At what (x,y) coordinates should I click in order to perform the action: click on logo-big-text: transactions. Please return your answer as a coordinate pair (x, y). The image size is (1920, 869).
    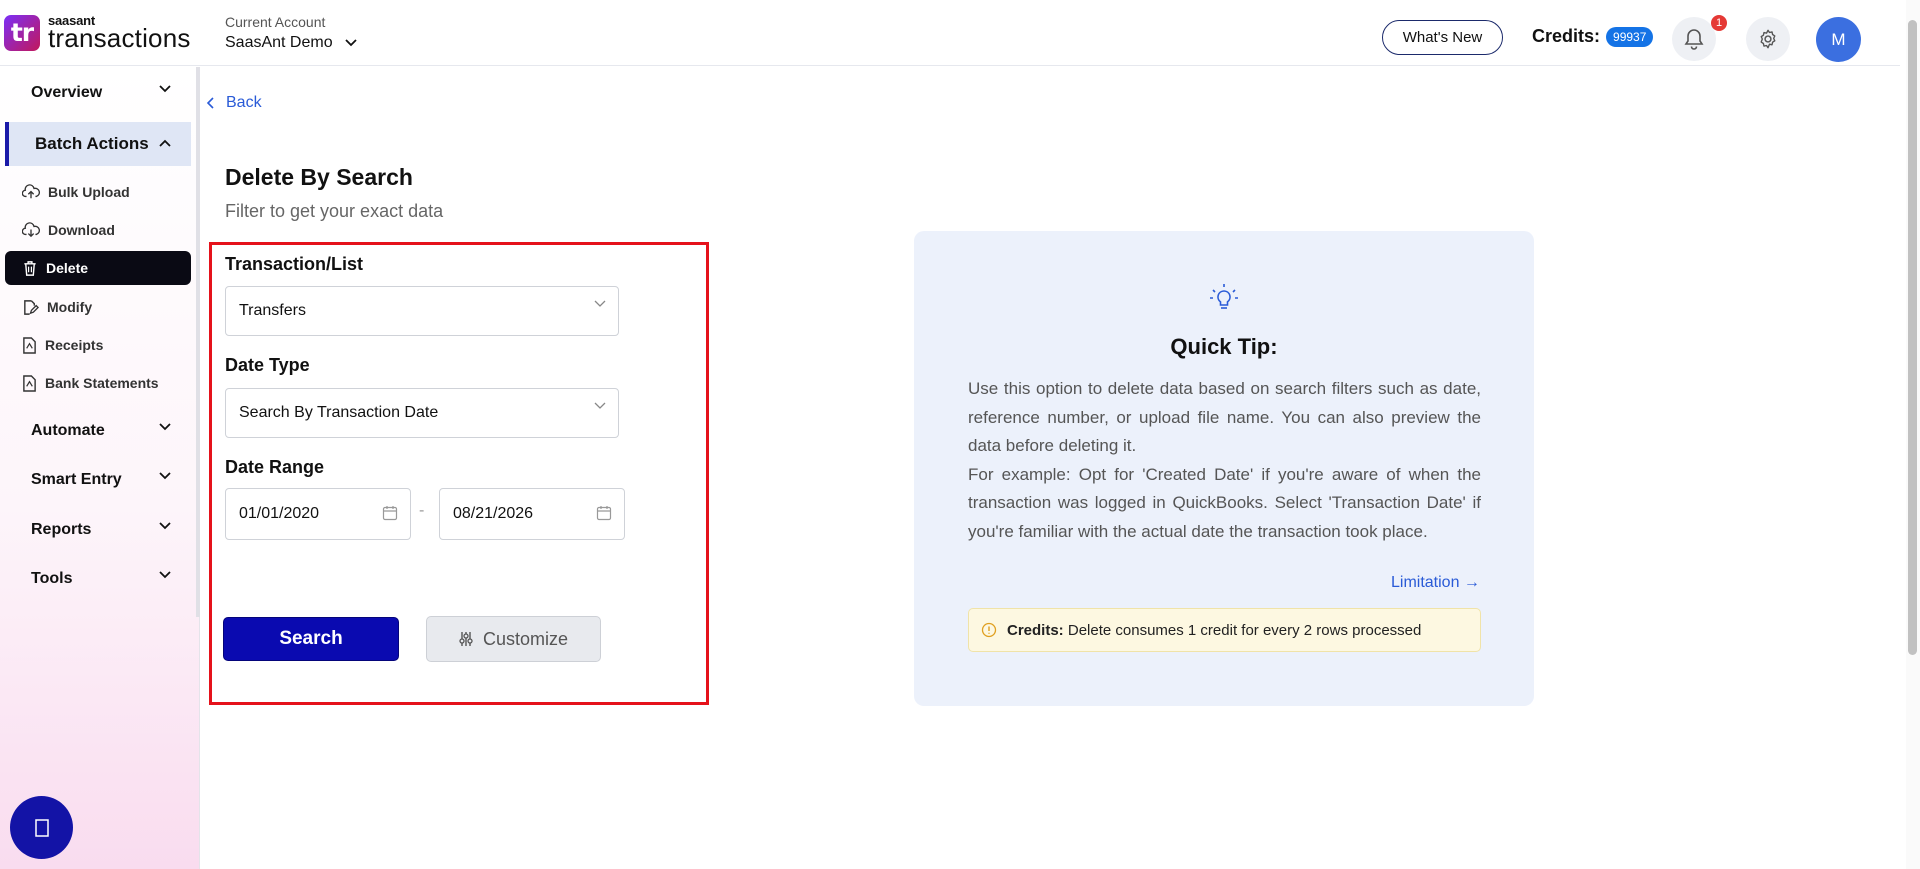
    Looking at the image, I should click on (119, 38).